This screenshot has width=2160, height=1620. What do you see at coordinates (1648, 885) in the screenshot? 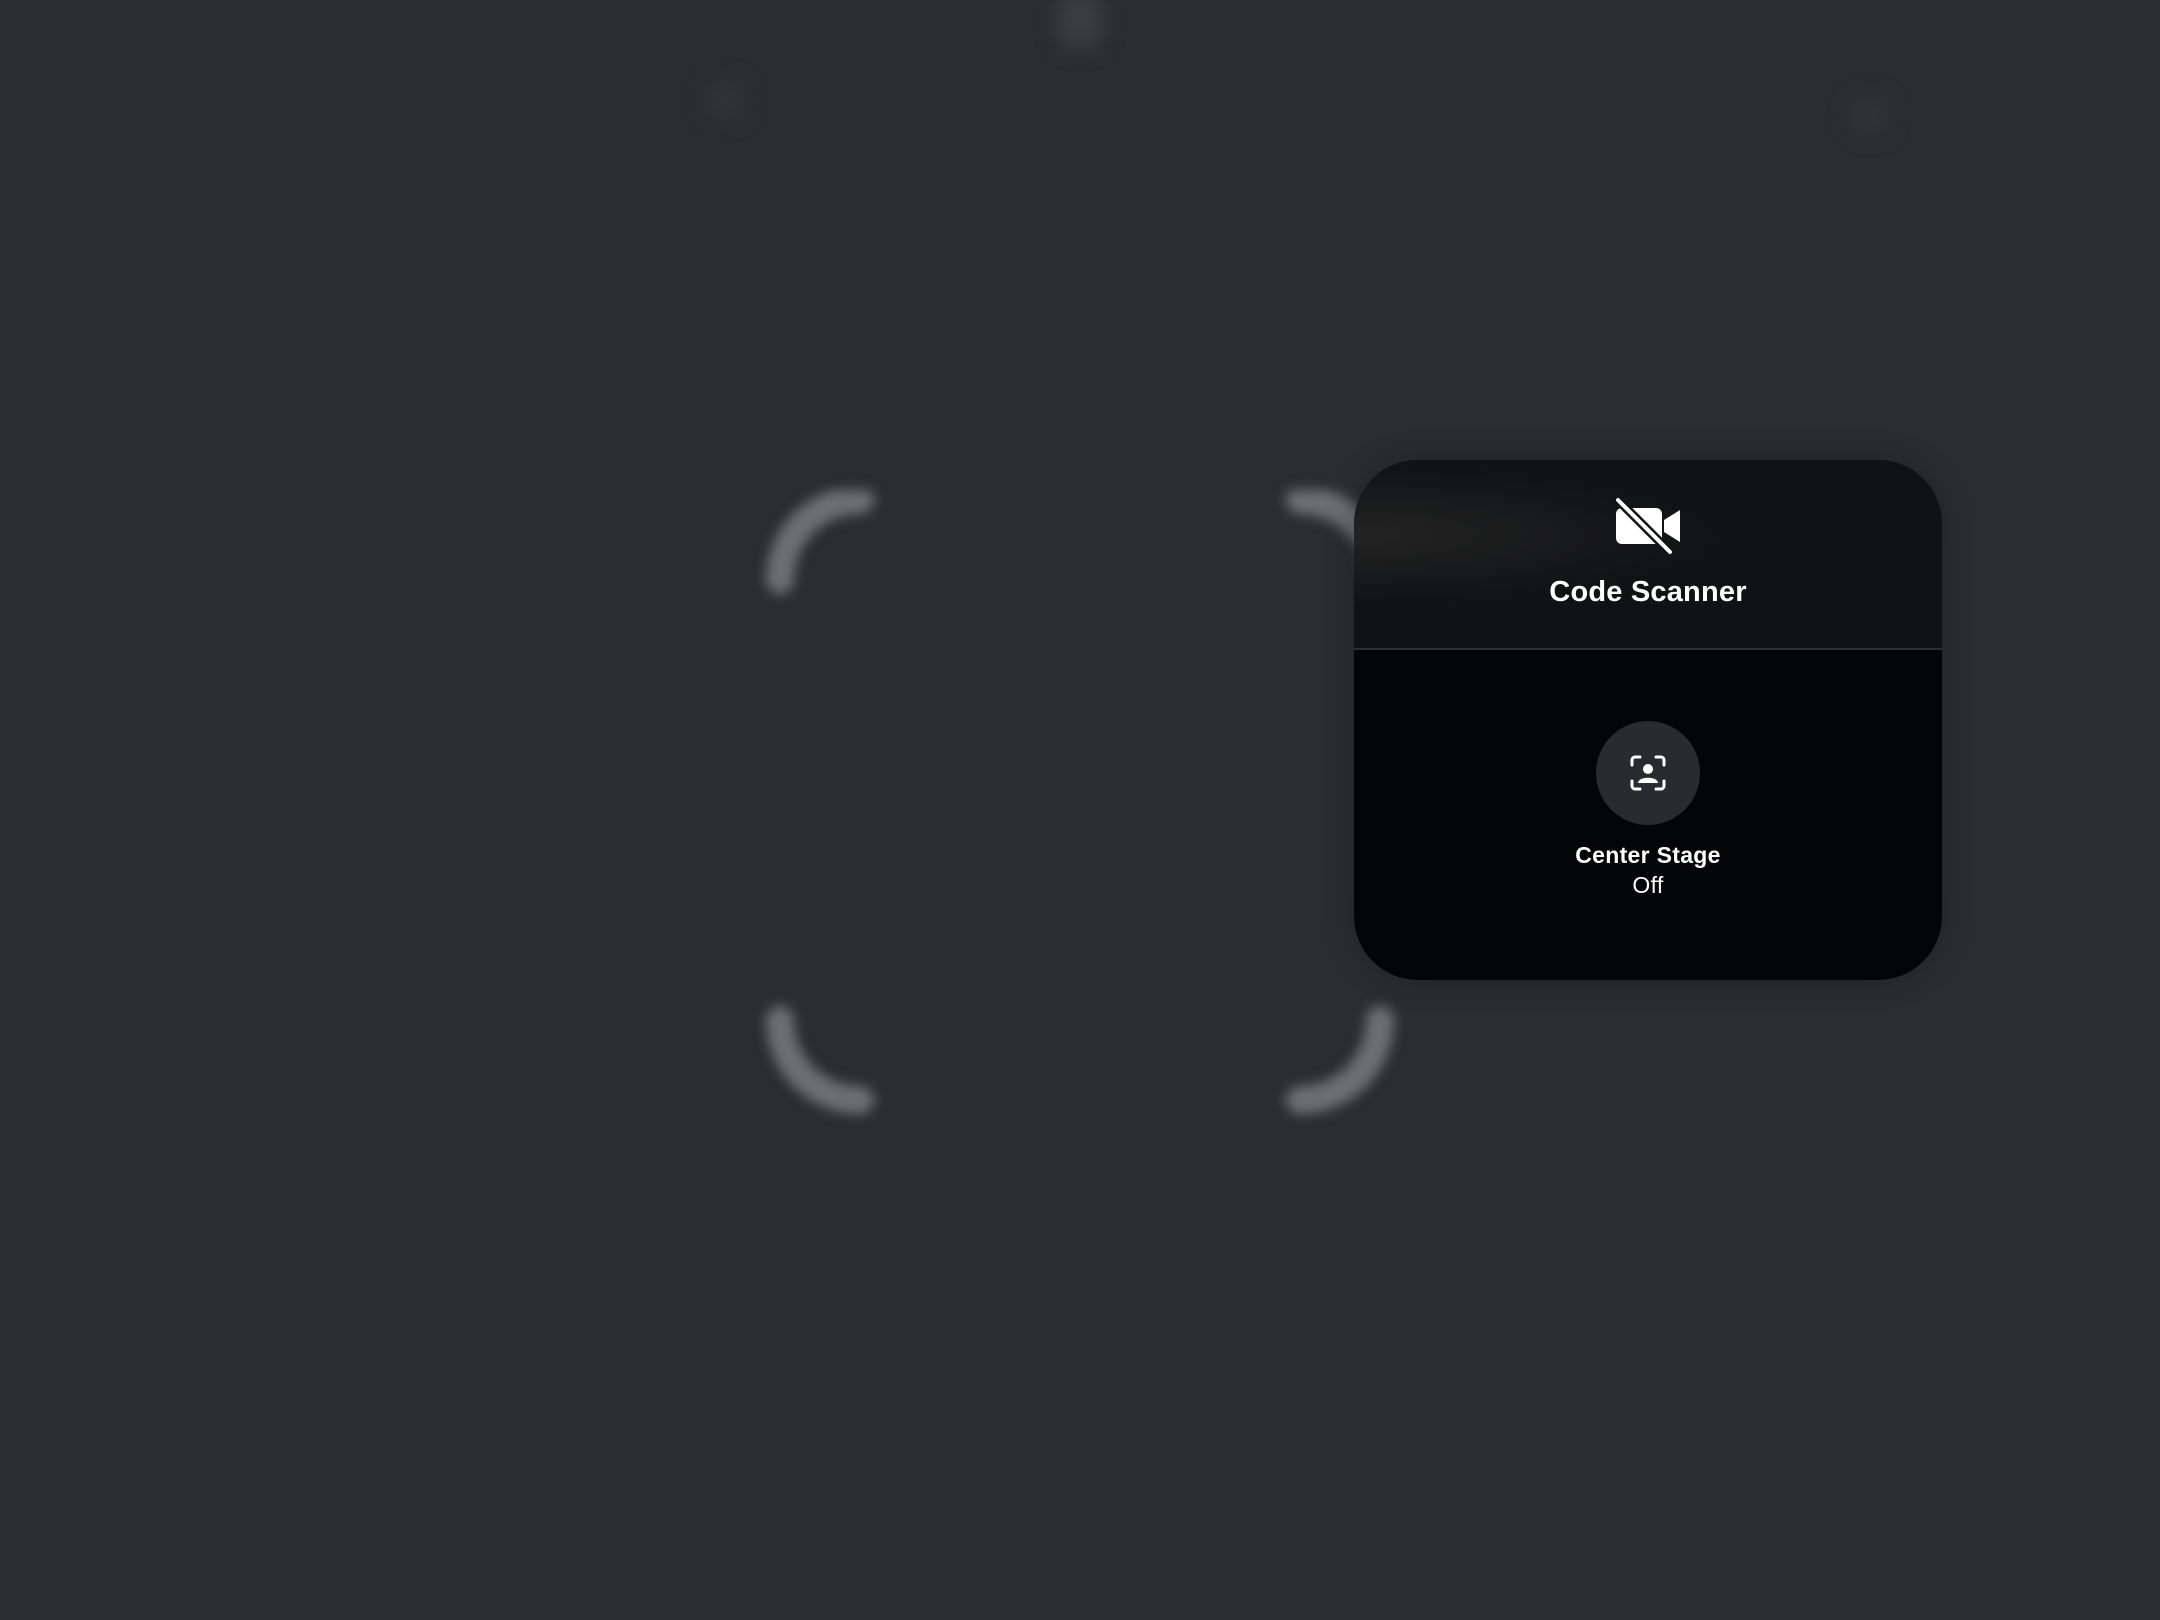
I see `center-stage-state: Off` at bounding box center [1648, 885].